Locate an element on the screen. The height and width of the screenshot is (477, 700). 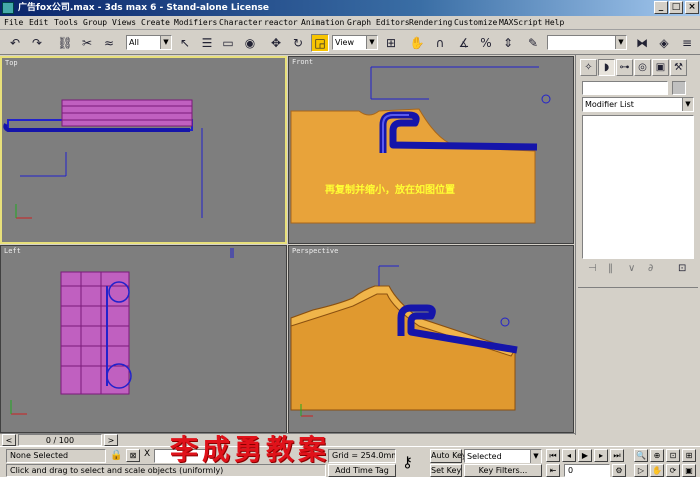
top-viewport-scene is located at coordinates (103, 159).